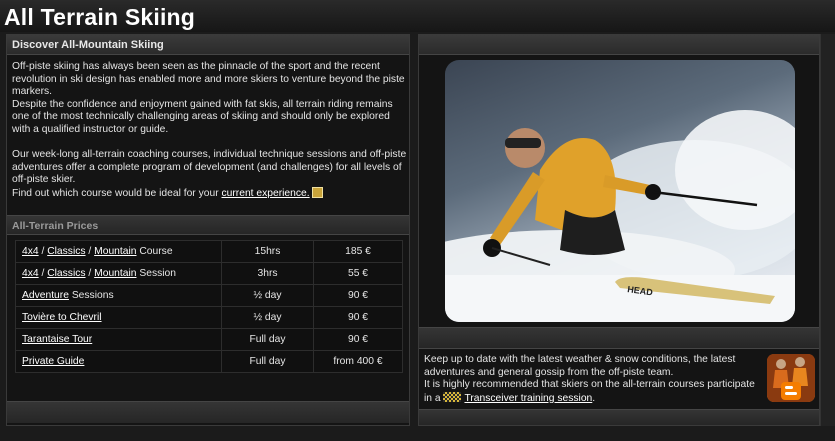  What do you see at coordinates (267, 273) in the screenshot?
I see `duration-cell: 3hrs` at bounding box center [267, 273].